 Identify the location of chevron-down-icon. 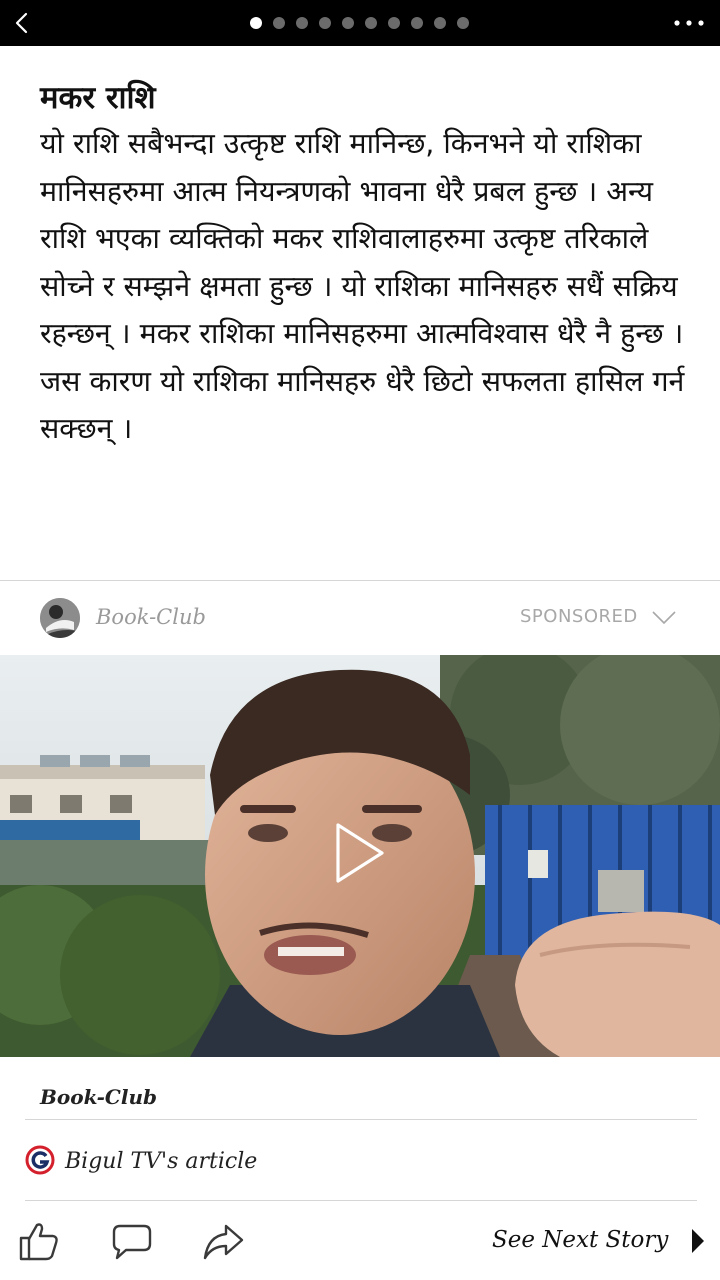
(664, 617).